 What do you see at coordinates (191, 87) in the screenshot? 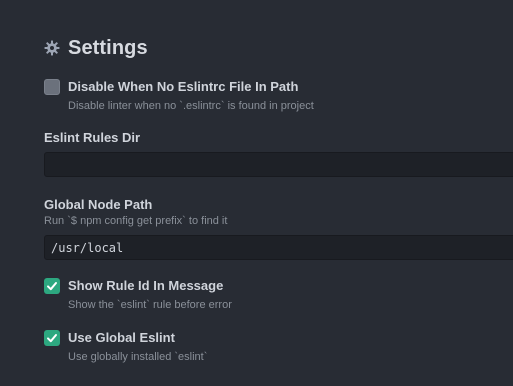
I see `setting-label: Disable When No Eslintrc File In Path` at bounding box center [191, 87].